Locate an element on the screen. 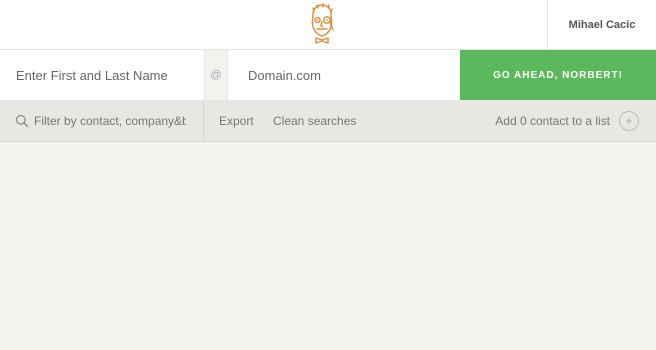 This screenshot has width=656, height=350. full-name-input is located at coordinates (102, 75).